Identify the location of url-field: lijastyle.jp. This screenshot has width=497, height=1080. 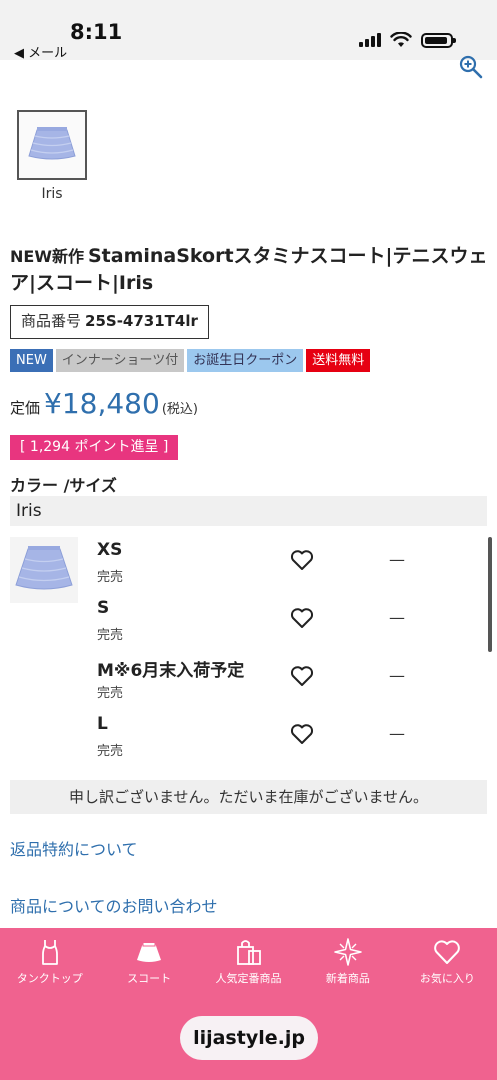
(249, 1038).